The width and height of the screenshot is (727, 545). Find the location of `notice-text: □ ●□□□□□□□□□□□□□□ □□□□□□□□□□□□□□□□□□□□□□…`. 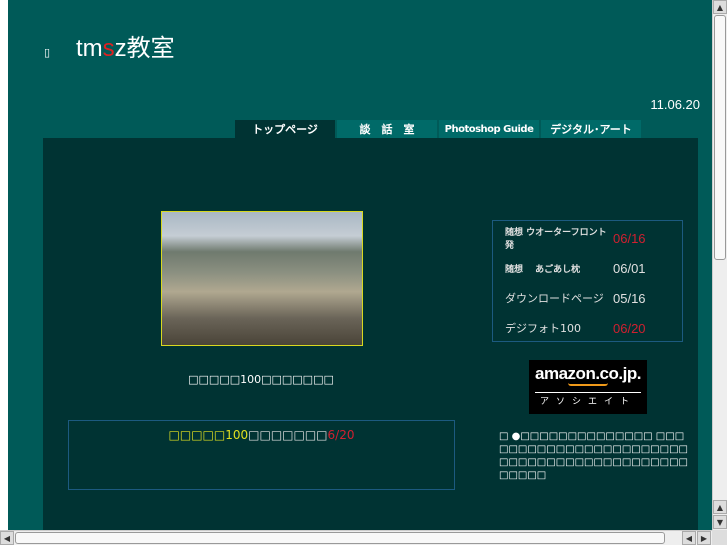

notice-text: □ ●□□□□□□□□□□□□□□ □□□□□□□□□□□□□□□□□□□□□□… is located at coordinates (593, 456).